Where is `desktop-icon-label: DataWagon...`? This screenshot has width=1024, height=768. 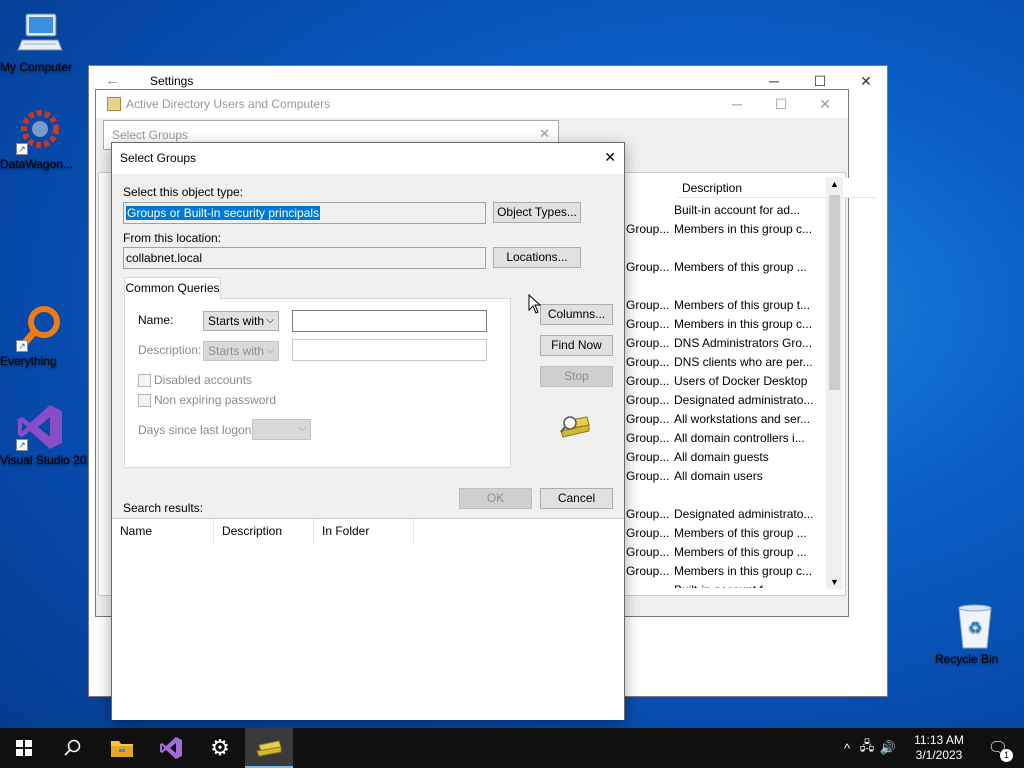 desktop-icon-label: DataWagon... is located at coordinates (36, 164).